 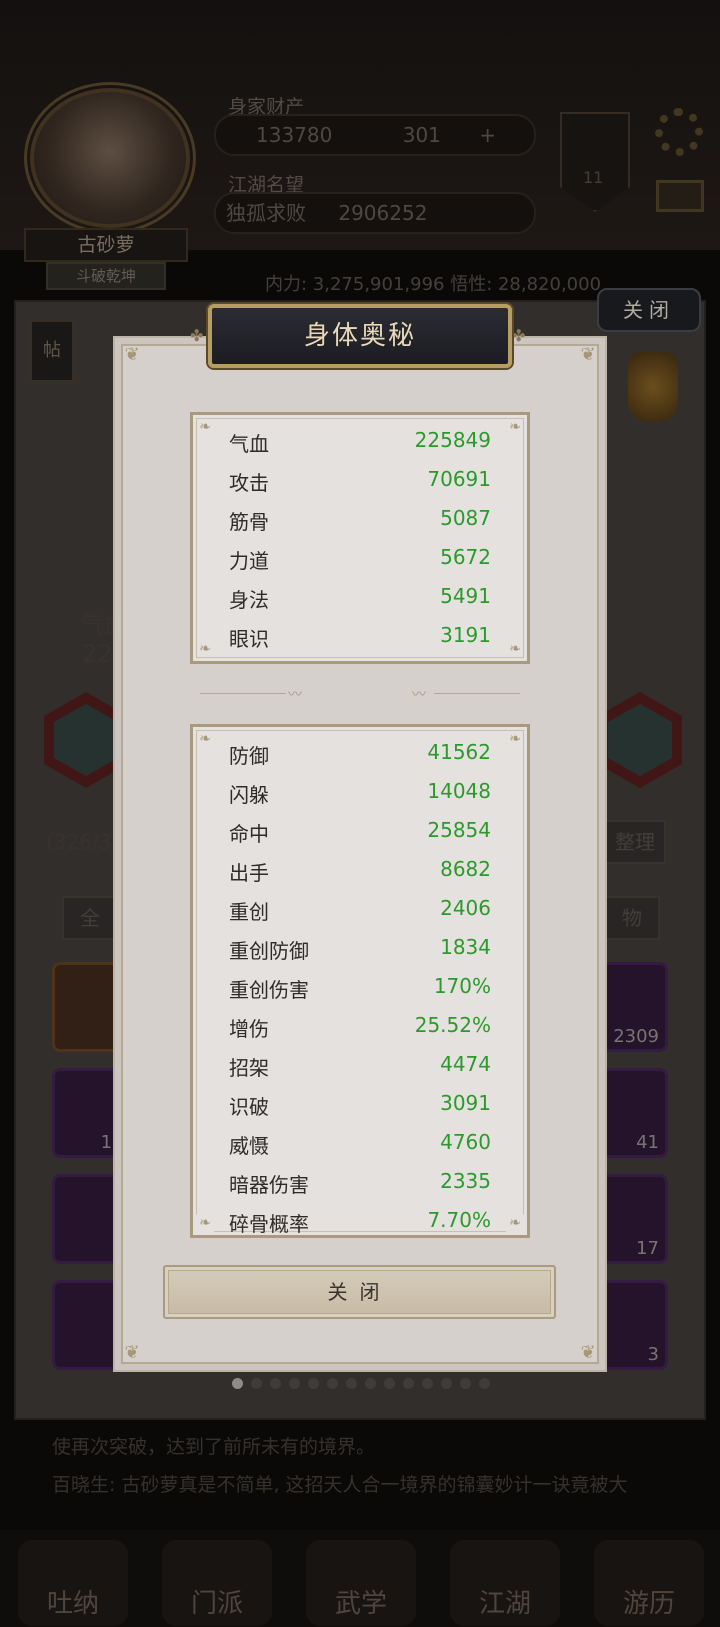 I want to click on stat-value: 5491, so click(x=465, y=596).